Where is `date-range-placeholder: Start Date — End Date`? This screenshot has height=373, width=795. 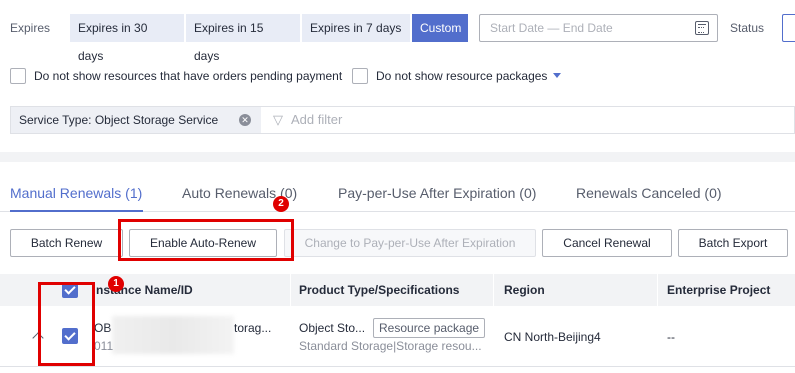
date-range-placeholder: Start Date — End Date is located at coordinates (551, 28).